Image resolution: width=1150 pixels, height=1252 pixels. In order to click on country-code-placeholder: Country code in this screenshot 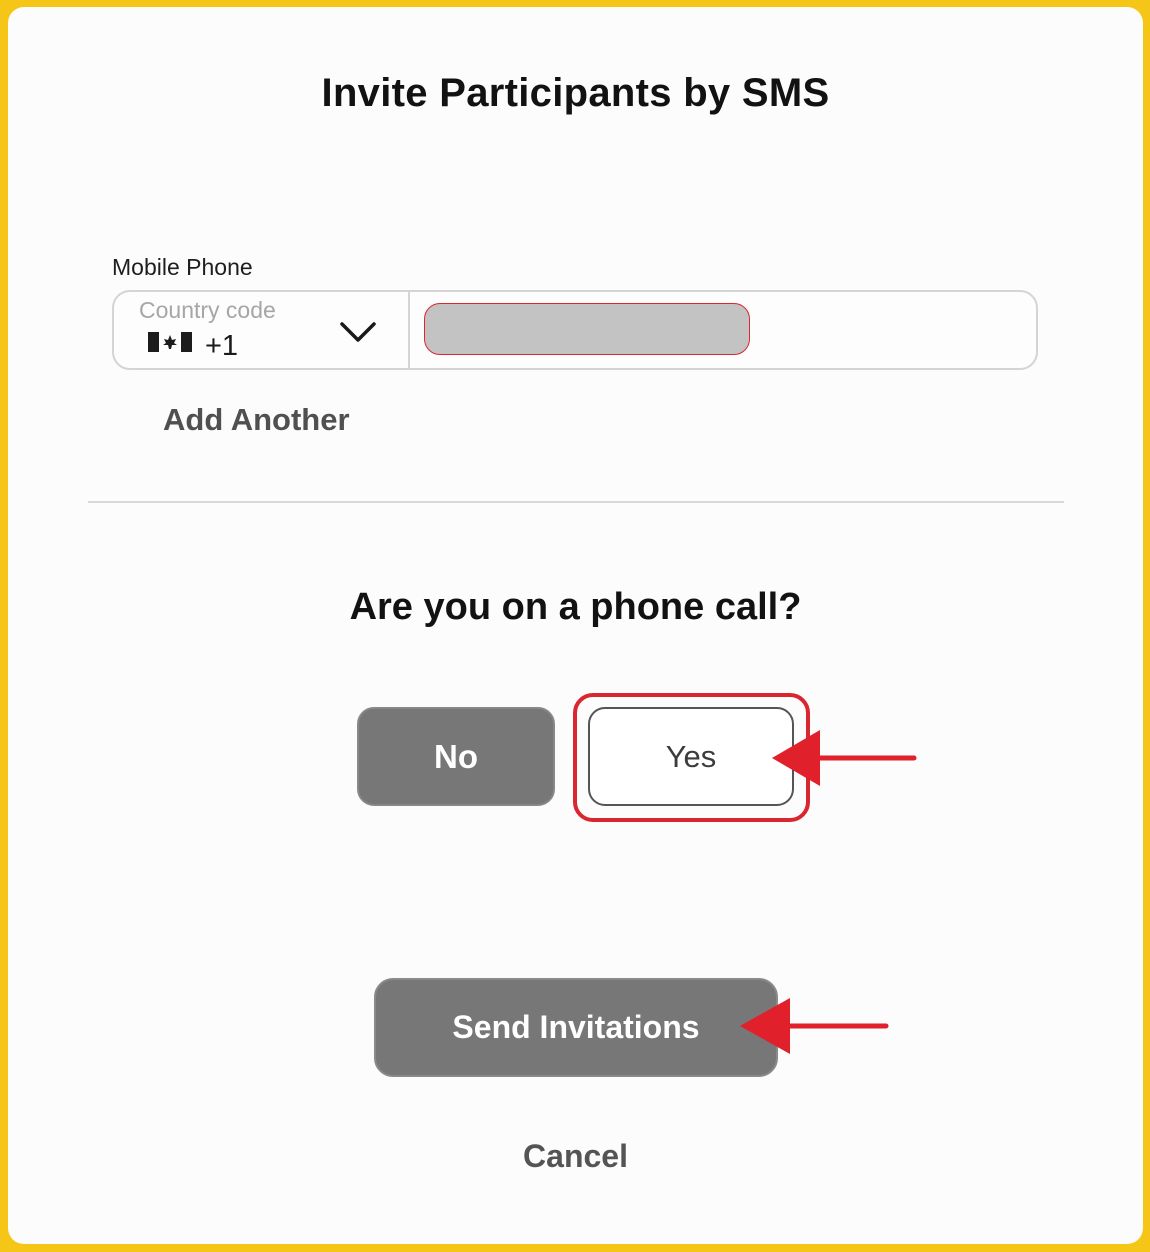, I will do `click(207, 310)`.